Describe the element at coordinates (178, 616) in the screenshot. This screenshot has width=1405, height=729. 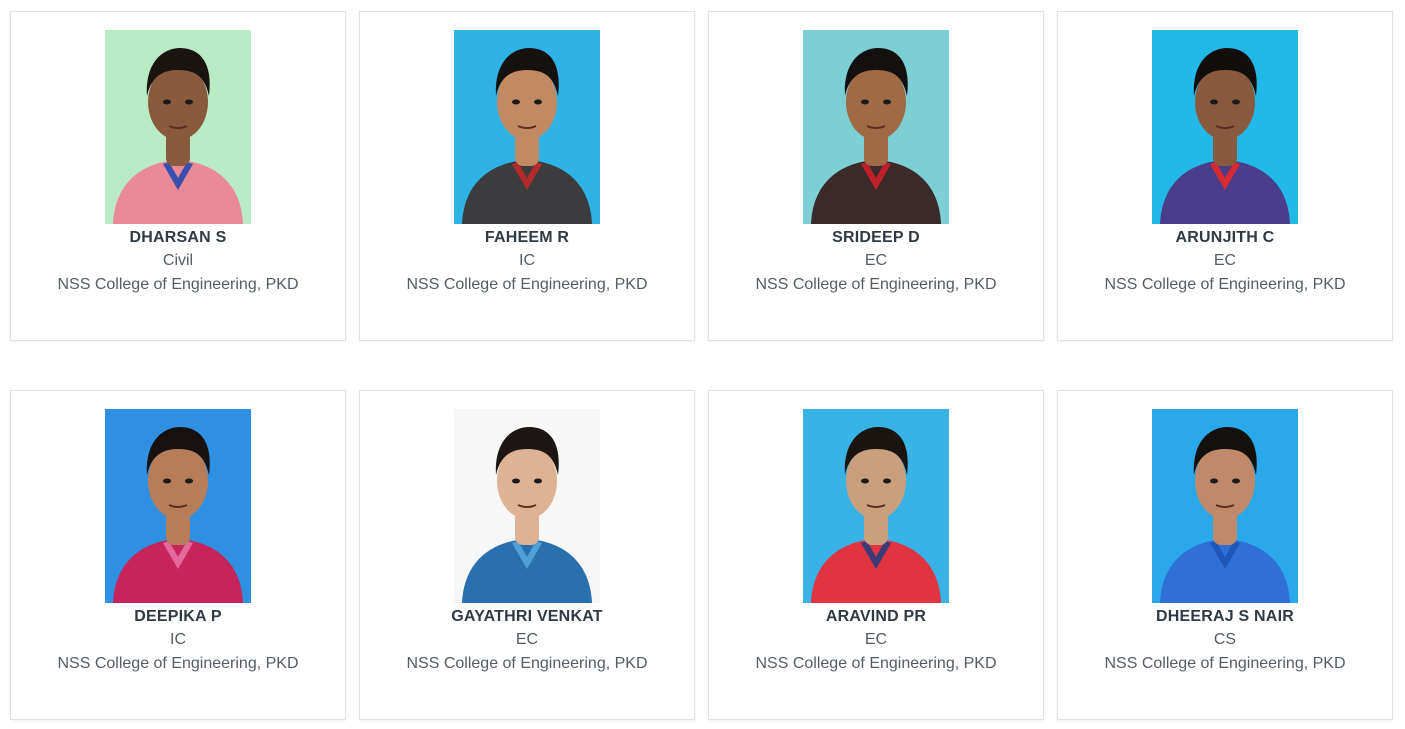
I see `student-name: DEEPIKA P` at that location.